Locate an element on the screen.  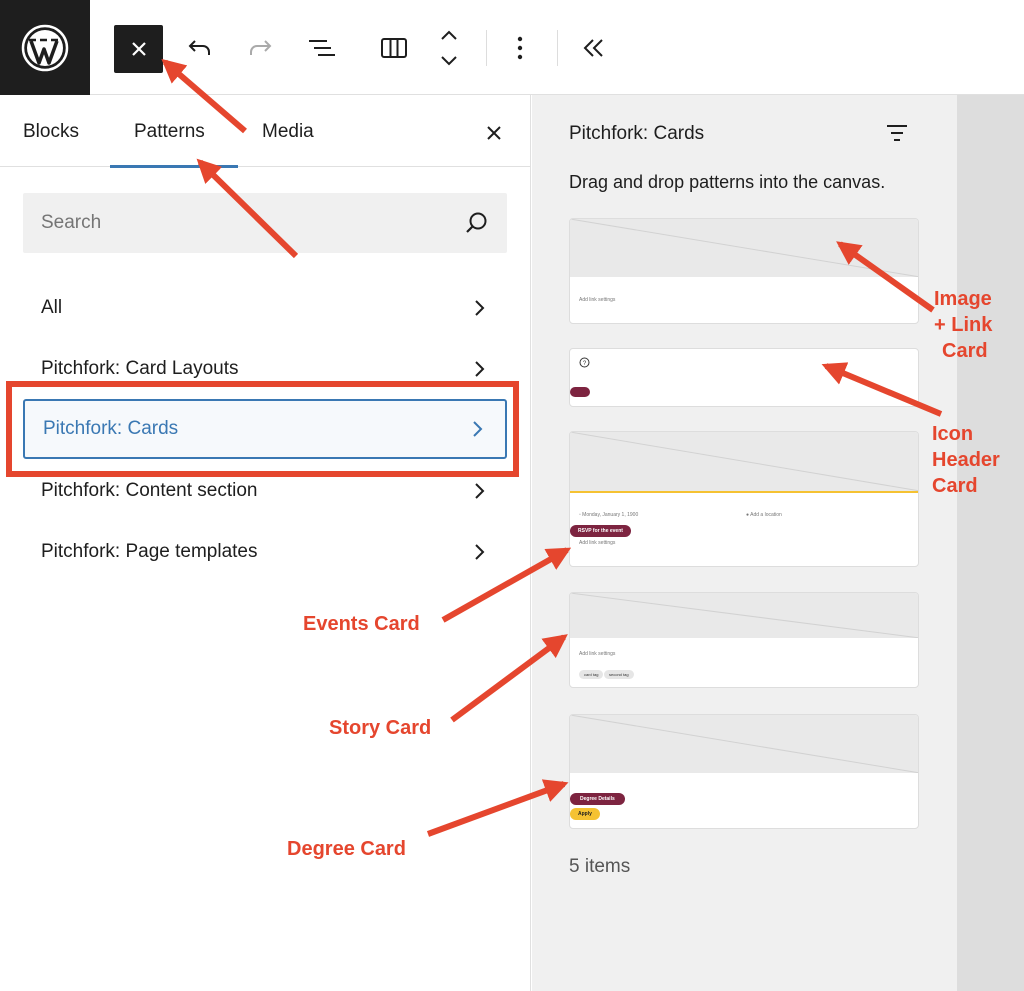
tab-blocks: Blocks is located at coordinates (51, 132).